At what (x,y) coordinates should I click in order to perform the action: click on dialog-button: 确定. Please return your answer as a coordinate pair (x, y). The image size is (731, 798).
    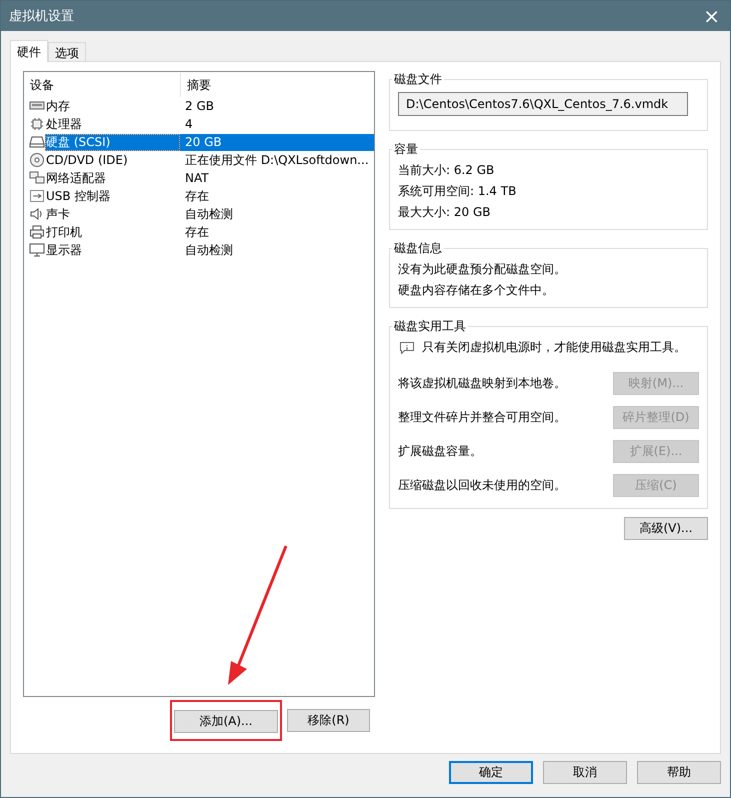
    Looking at the image, I should click on (491, 772).